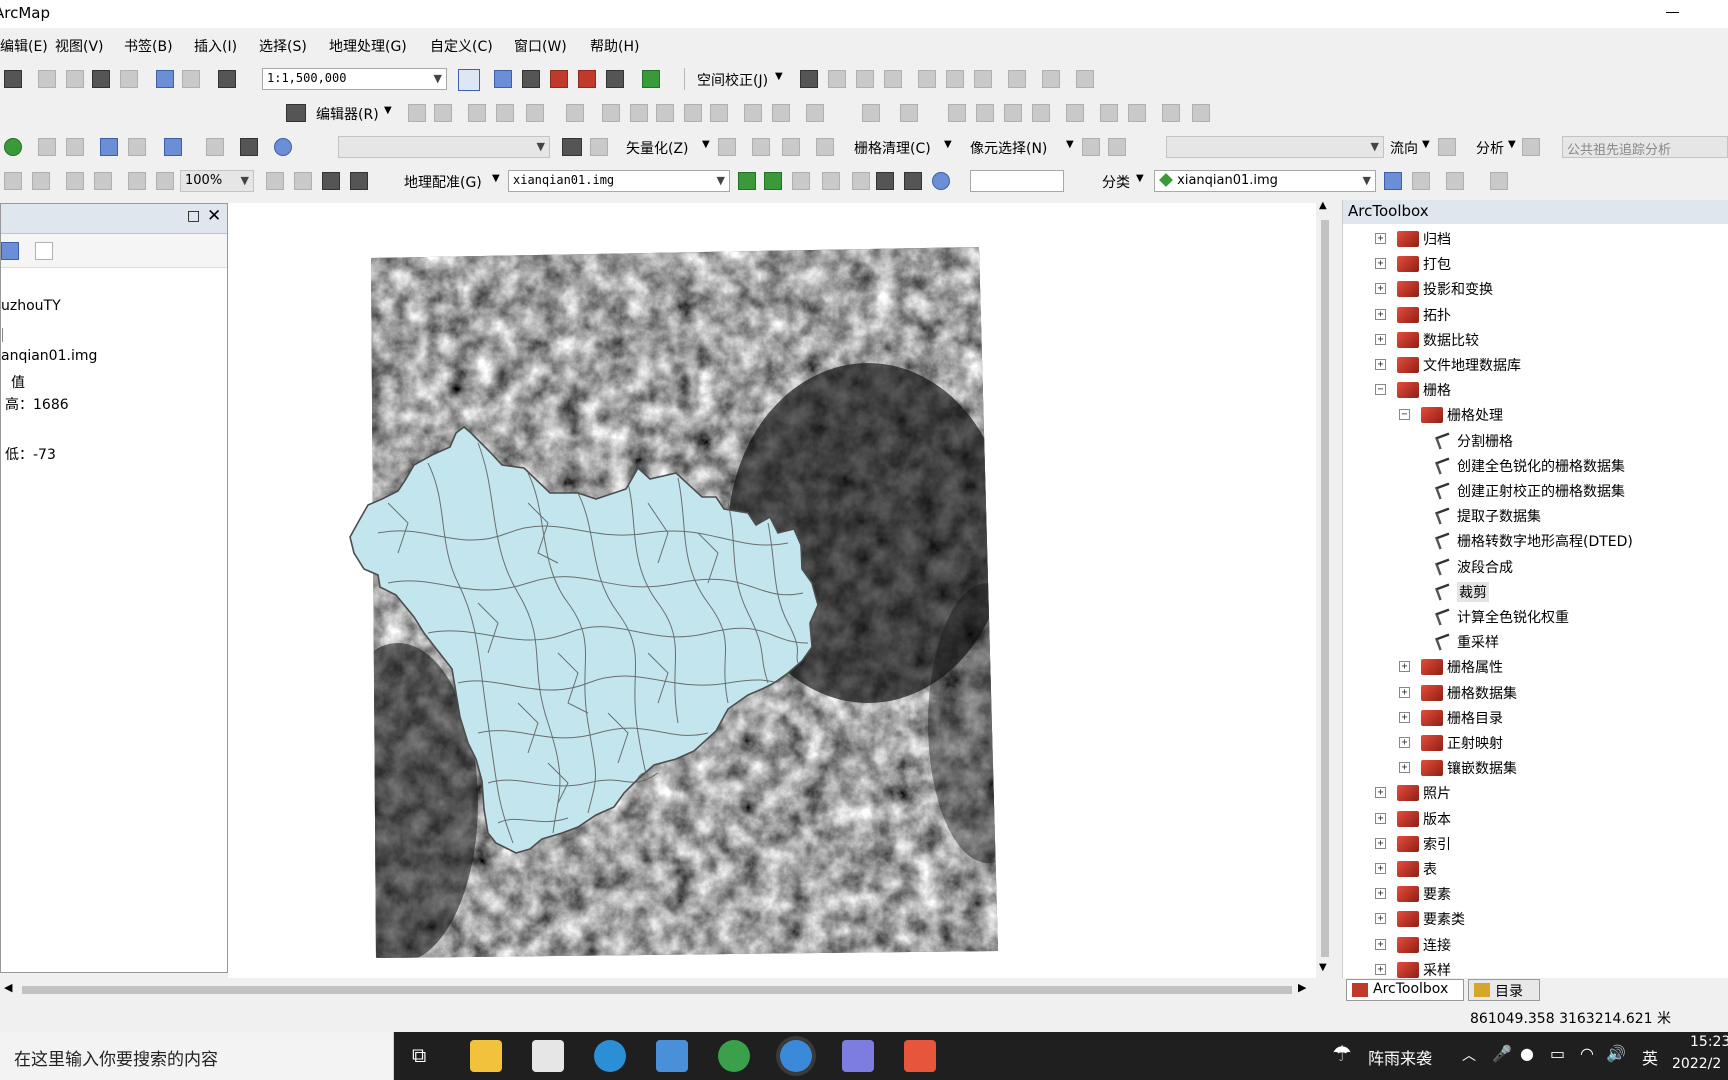 The image size is (1728, 1080). What do you see at coordinates (165, 181) in the screenshot?
I see `layout-pan-icon` at bounding box center [165, 181].